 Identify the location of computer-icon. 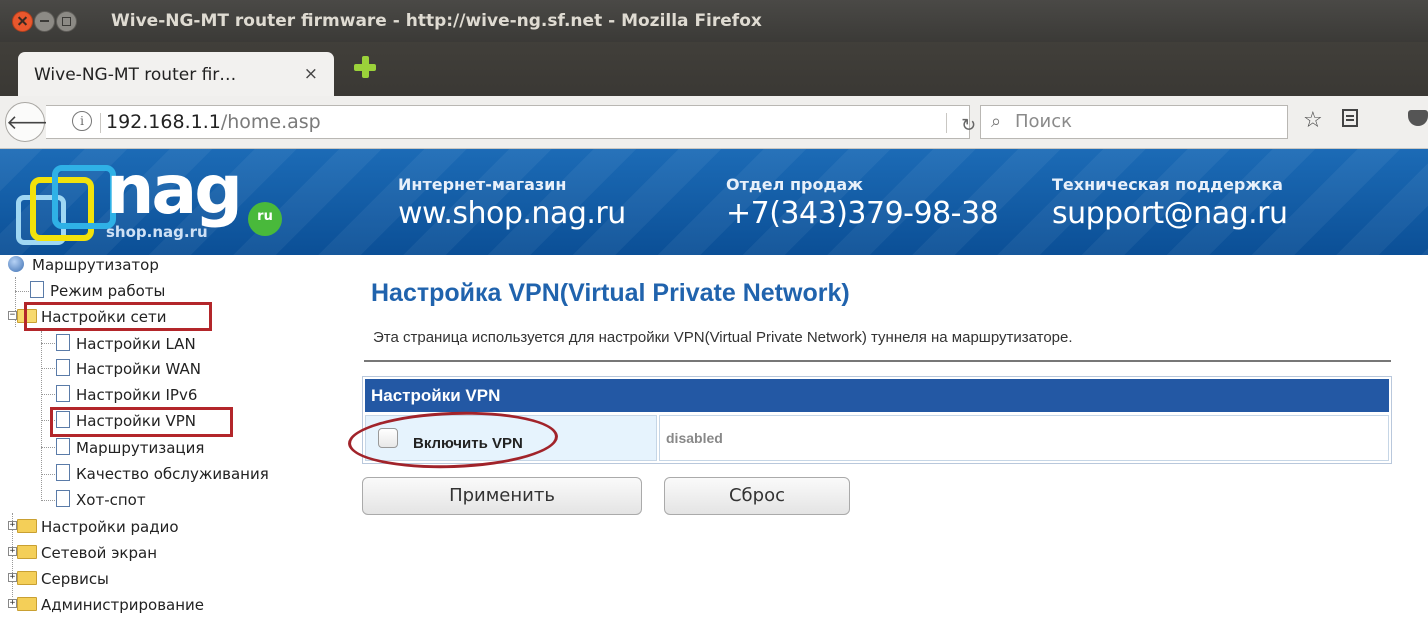
(16, 263).